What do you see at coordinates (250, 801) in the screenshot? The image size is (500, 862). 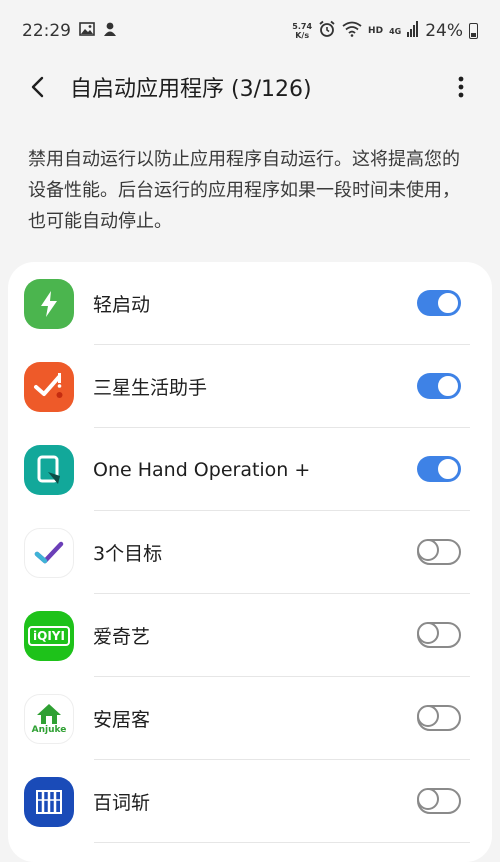 I see `app-row: 百词斩` at bounding box center [250, 801].